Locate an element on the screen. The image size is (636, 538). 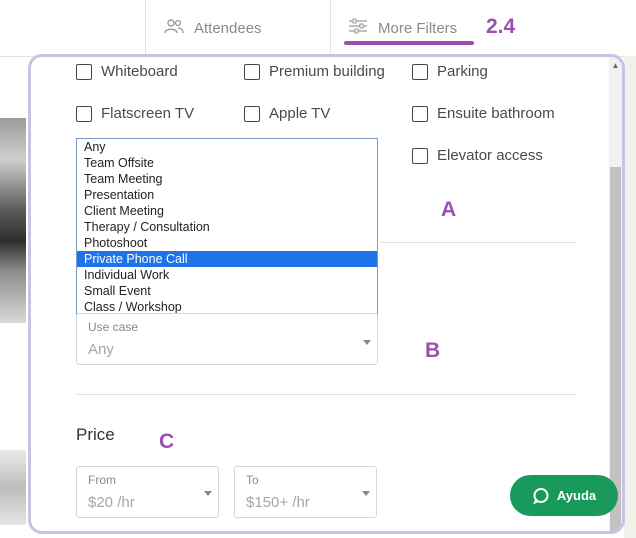
annotation-a: A is located at coordinates (449, 209).